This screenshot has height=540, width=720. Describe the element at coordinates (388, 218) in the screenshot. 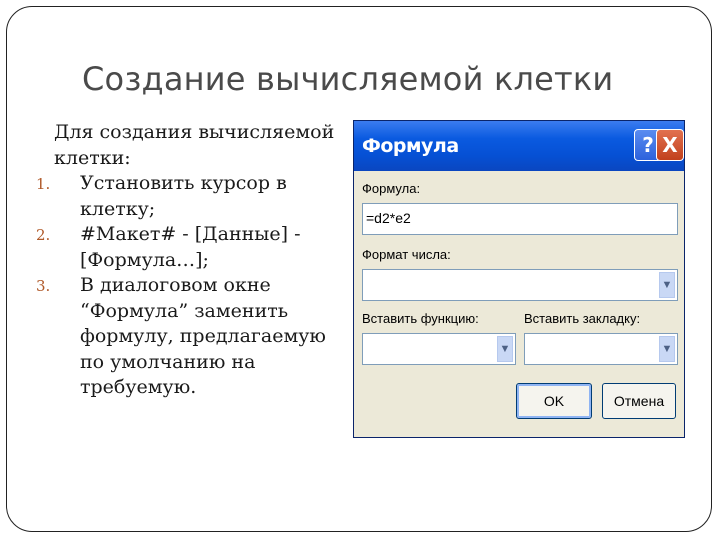

I see `formula-value: =d2*e2` at that location.